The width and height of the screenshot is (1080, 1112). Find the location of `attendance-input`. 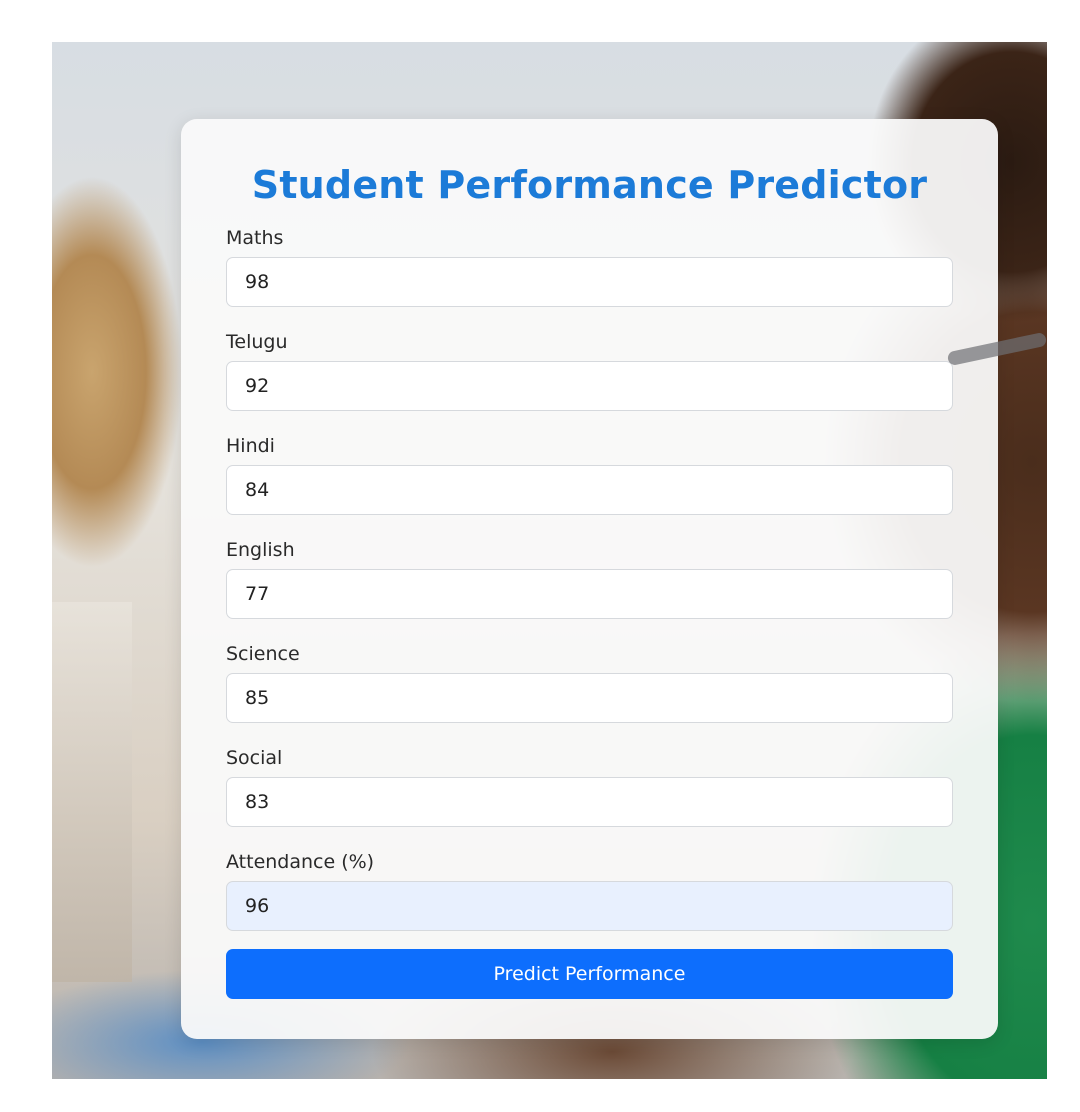

attendance-input is located at coordinates (589, 906).